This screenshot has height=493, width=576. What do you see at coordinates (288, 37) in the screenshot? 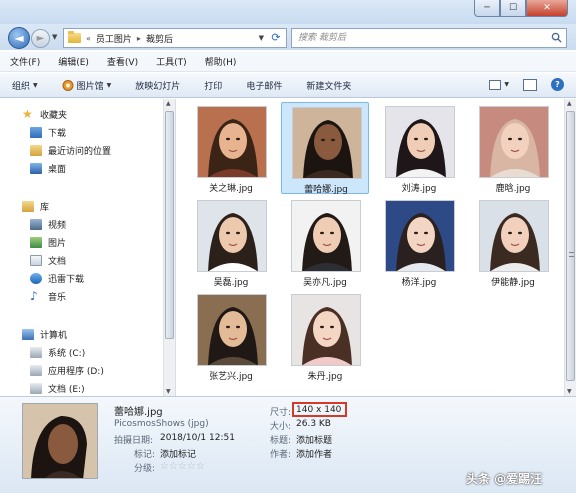
I see `address-row: ◄ ► ▼ « 员工图片 ▸ 裁剪后 ▼ ⟳ 搜索 裁剪后` at bounding box center [288, 37].